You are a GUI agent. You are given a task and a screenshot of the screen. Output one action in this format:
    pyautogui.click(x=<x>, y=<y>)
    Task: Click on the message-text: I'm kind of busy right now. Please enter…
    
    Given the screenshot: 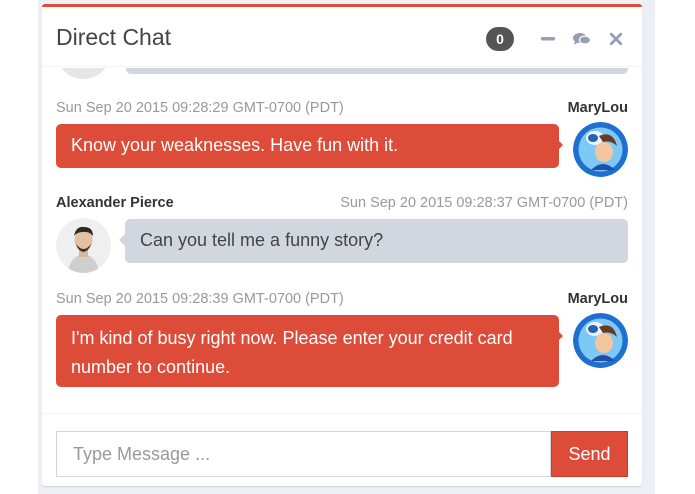 What is the action you would take?
    pyautogui.click(x=309, y=351)
    